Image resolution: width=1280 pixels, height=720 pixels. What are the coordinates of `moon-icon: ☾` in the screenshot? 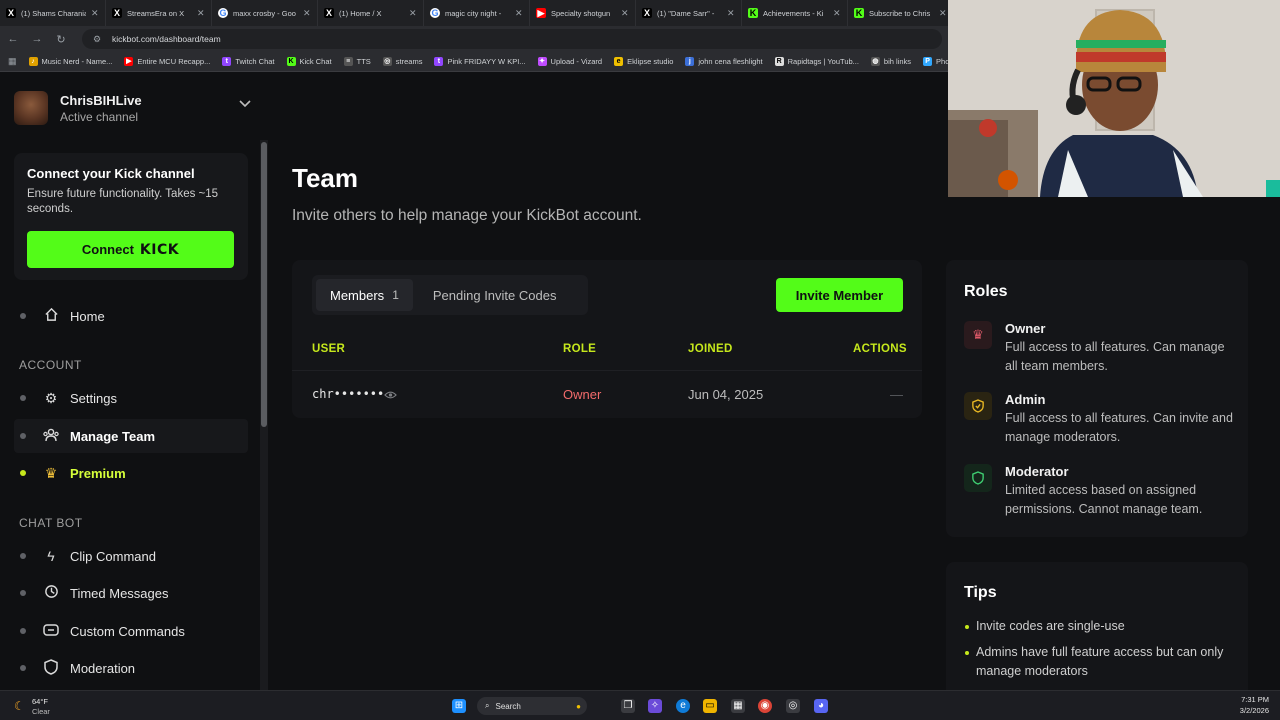 It's located at (19, 706).